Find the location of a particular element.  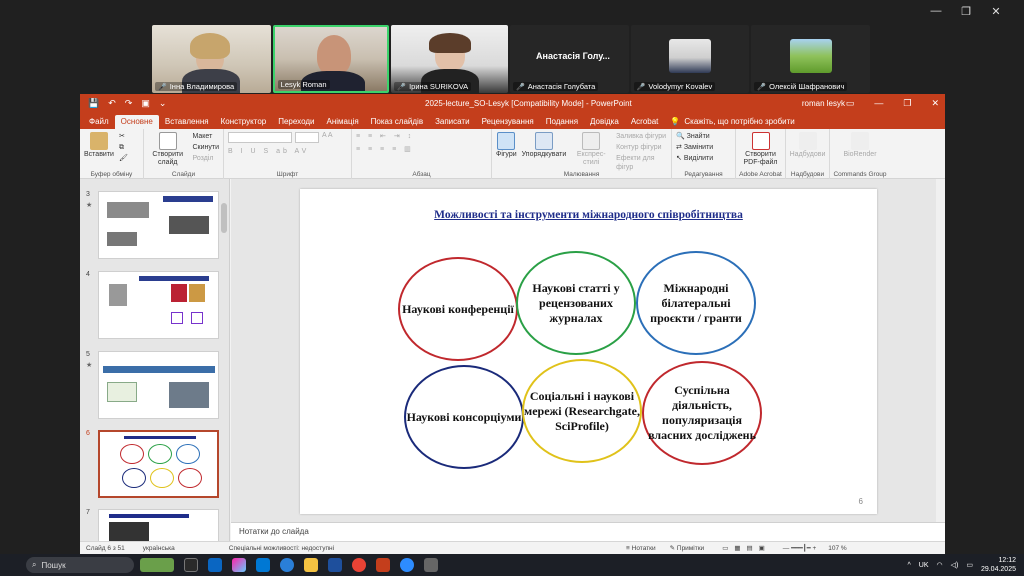

tab-record: Записати is located at coordinates (452, 122).